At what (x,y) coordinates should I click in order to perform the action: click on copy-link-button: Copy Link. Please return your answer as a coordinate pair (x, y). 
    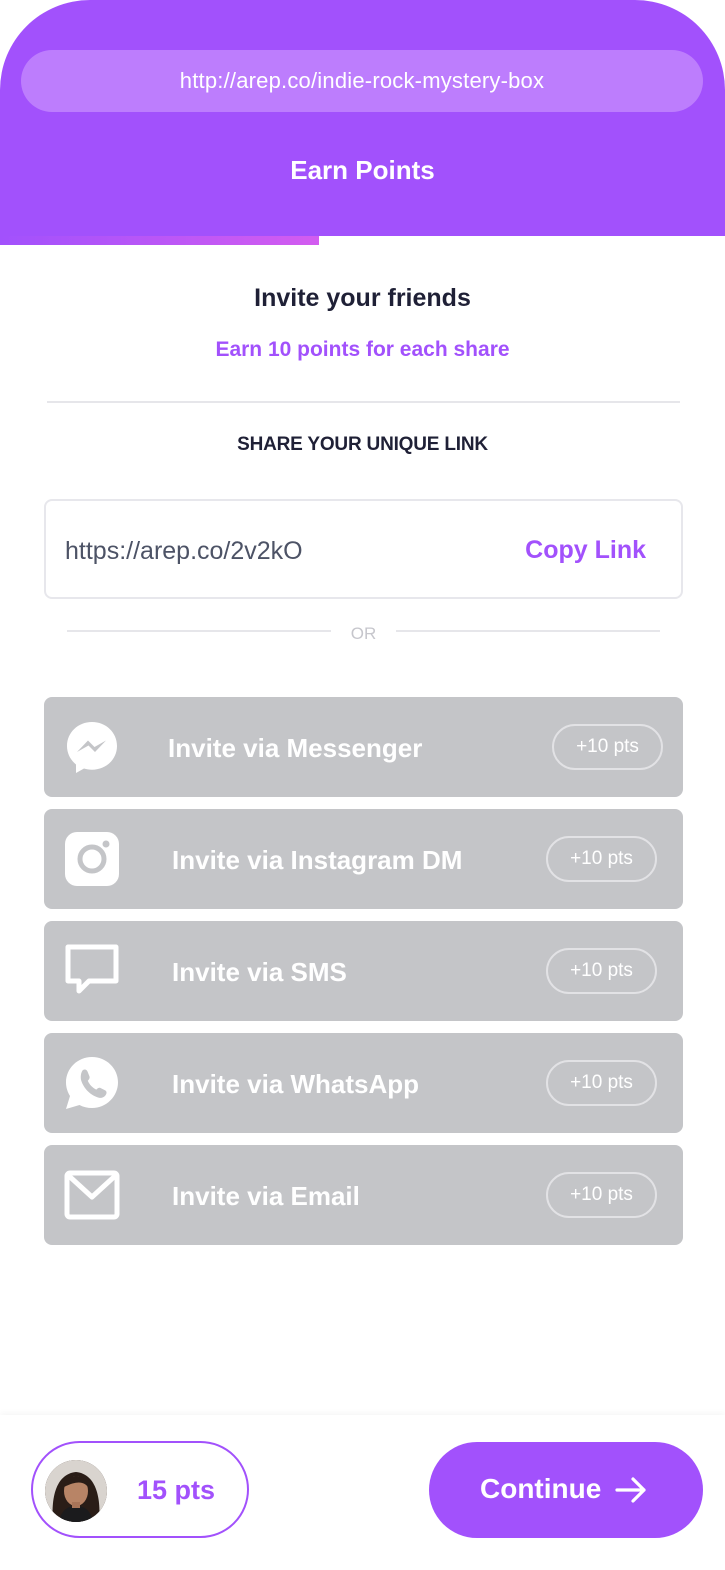
    Looking at the image, I should click on (585, 550).